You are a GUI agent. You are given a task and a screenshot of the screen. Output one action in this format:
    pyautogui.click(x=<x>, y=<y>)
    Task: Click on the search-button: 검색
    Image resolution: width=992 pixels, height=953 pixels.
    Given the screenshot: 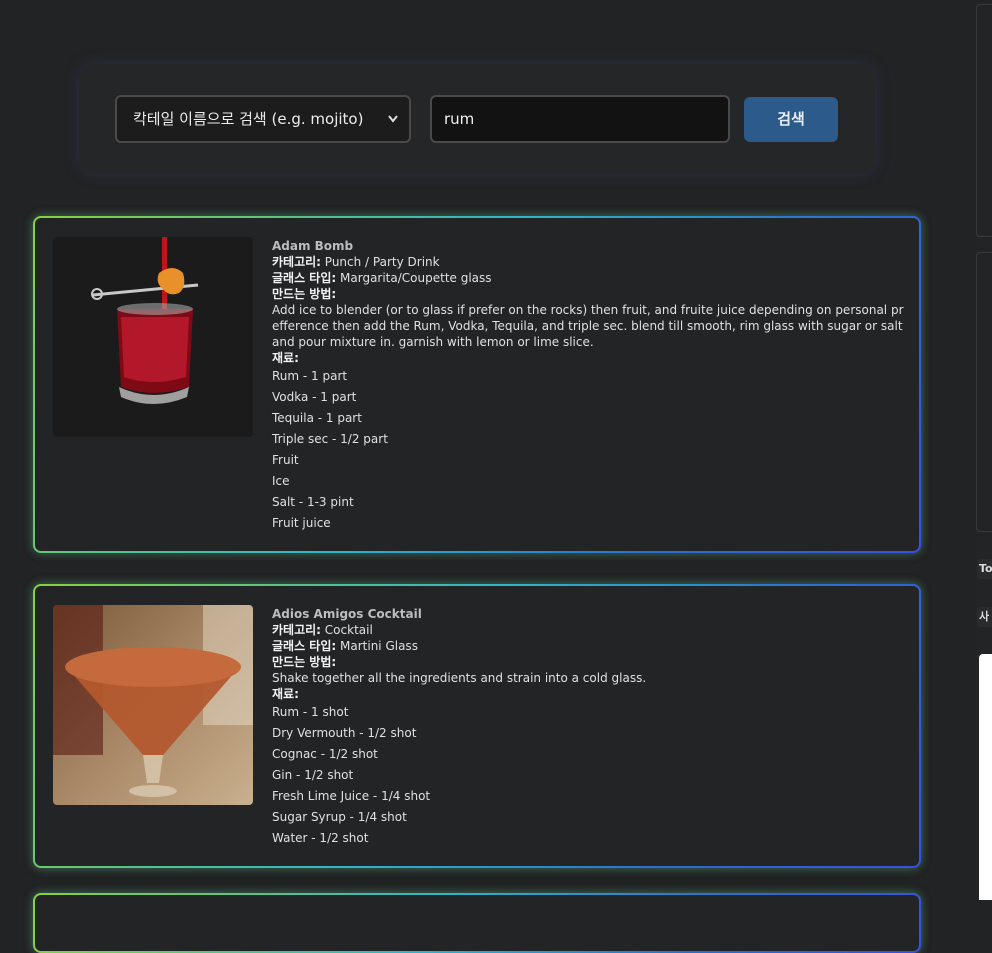 What is the action you would take?
    pyautogui.click(x=791, y=119)
    